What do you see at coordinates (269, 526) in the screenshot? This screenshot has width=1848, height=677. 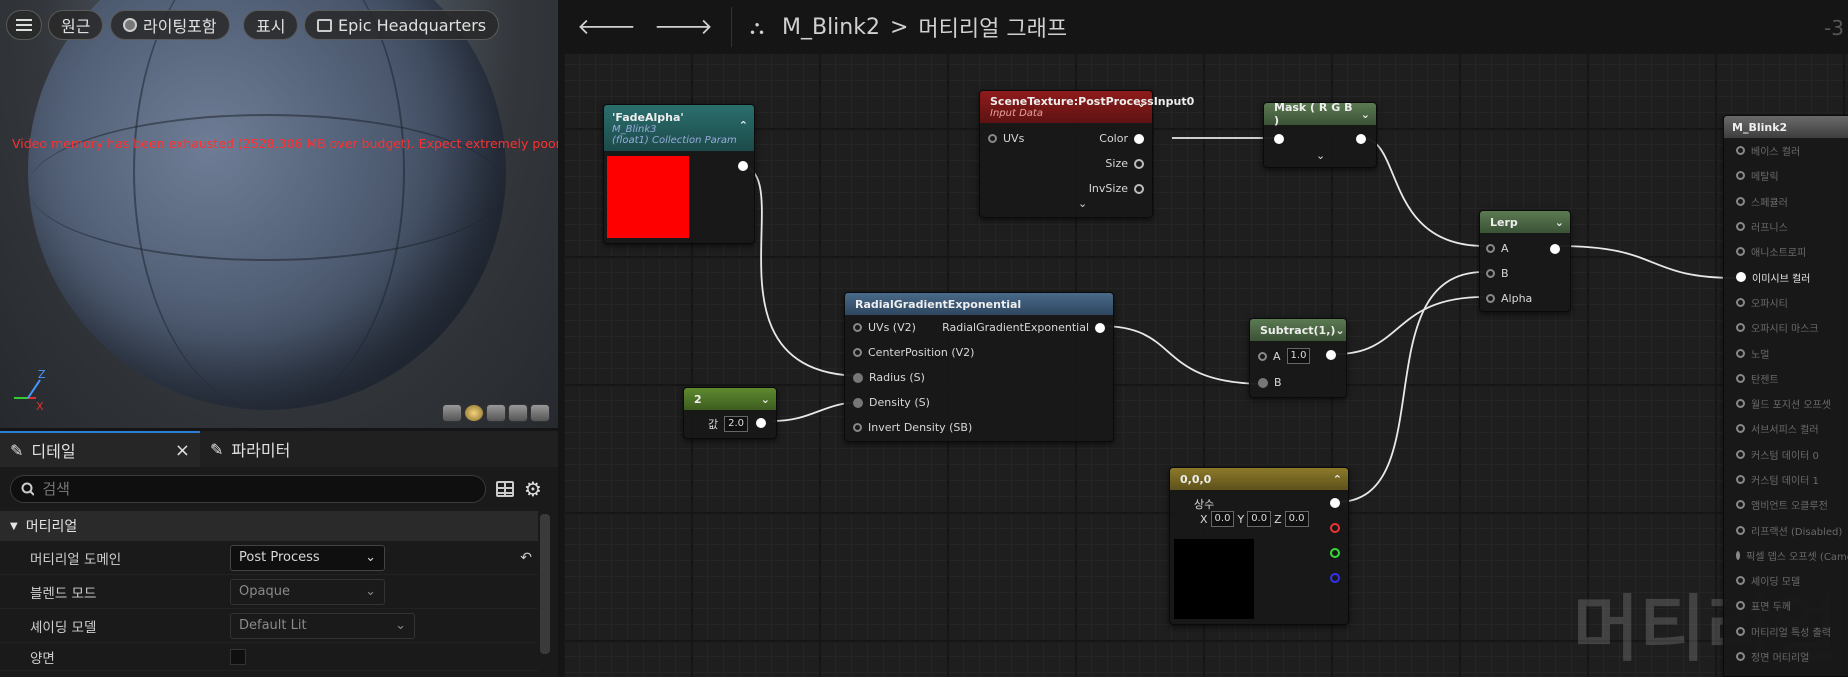 I see `section-material: ▼ 머티리얼` at bounding box center [269, 526].